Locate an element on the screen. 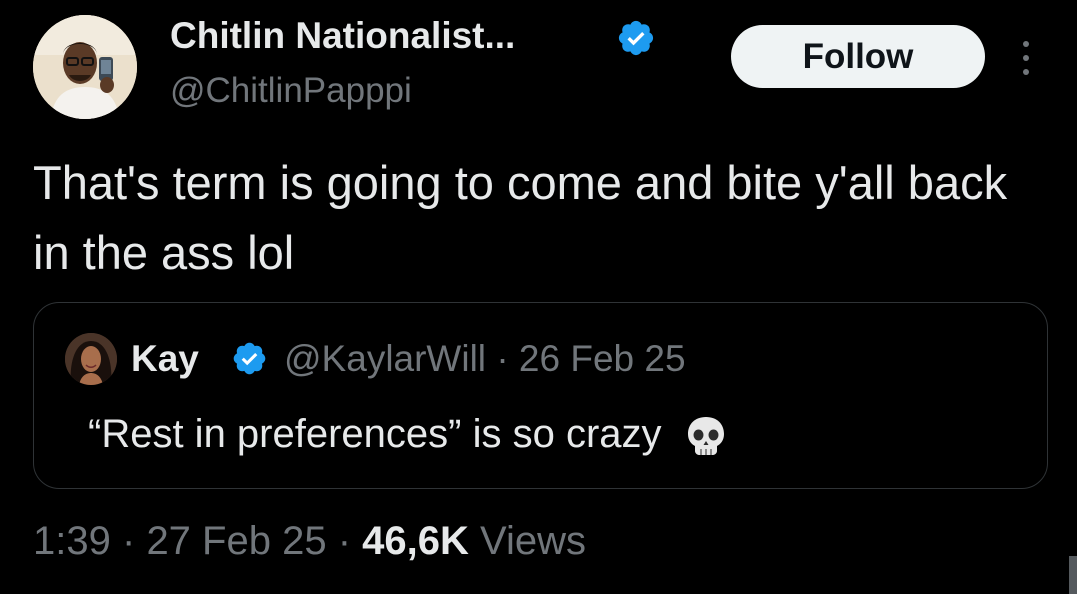 Image resolution: width=1077 pixels, height=594 pixels. author-handle: @ChitlinPapppi is located at coordinates (291, 91).